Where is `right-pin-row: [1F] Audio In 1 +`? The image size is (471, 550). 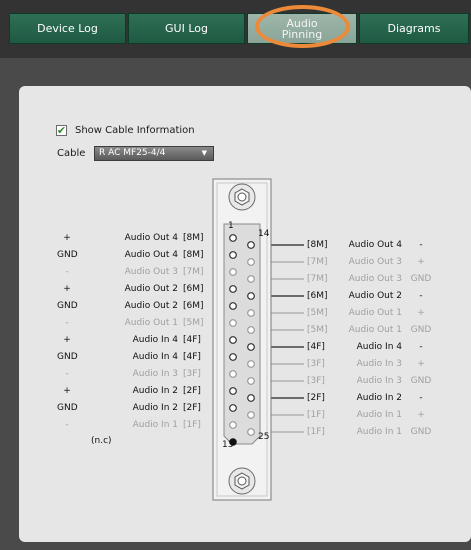 right-pin-row: [1F] Audio In 1 + is located at coordinates (372, 415).